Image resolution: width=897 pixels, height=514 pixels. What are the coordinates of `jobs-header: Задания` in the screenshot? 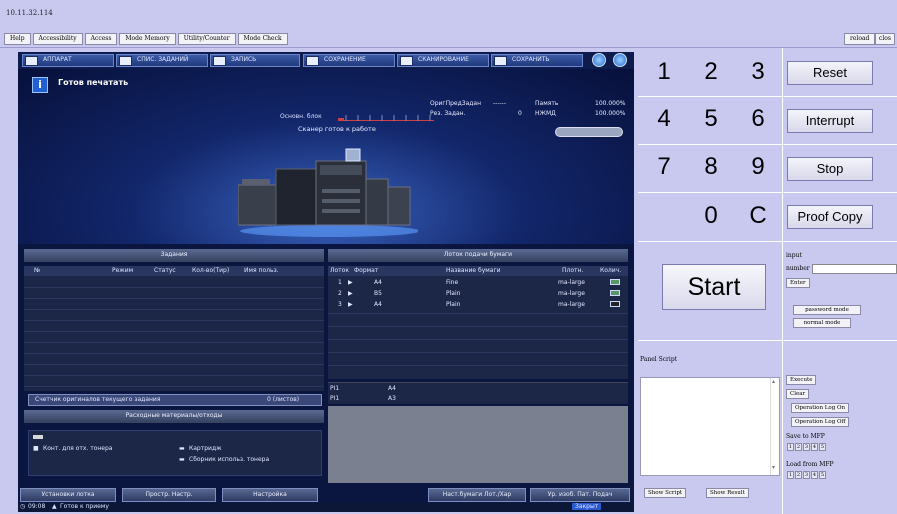 It's located at (174, 255).